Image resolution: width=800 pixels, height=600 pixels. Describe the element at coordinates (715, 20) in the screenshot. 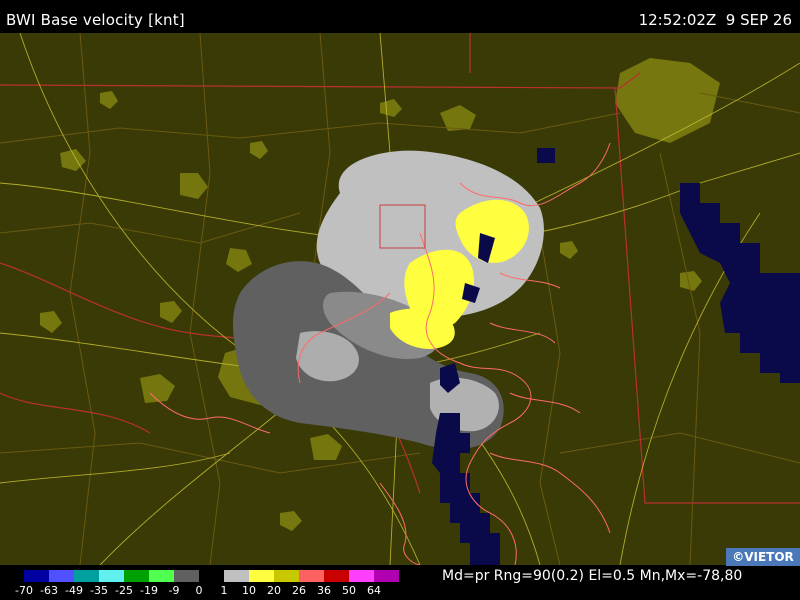

I see `timestamp: 12:52:02Z 9 SEP 26` at that location.